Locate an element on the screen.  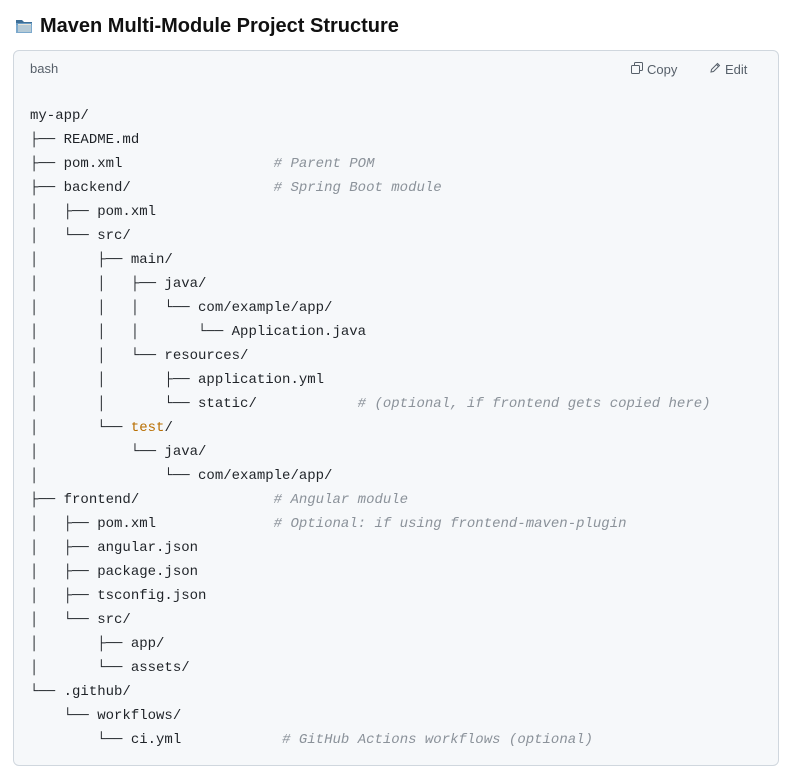
code-block-header: bash Copy Edit is located at coordinates (396, 69).